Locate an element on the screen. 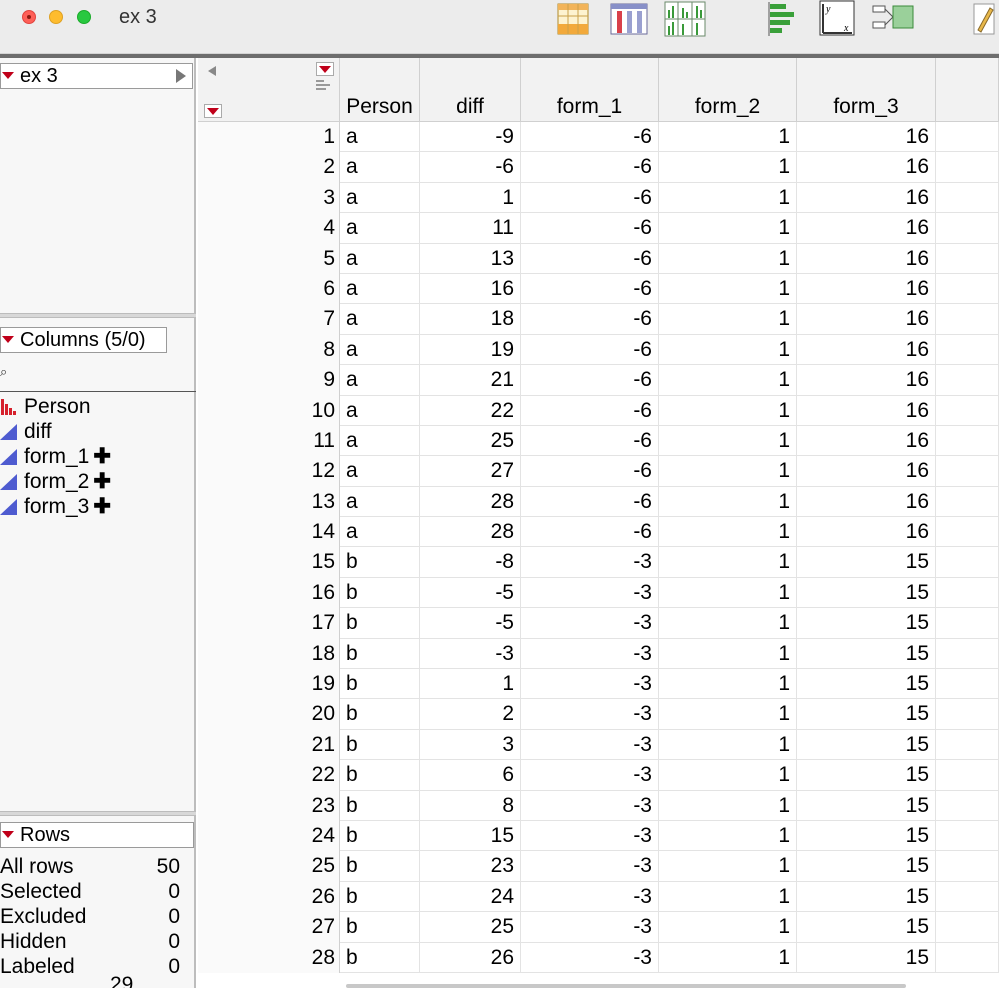 The height and width of the screenshot is (988, 999). table-row: 19 b 1 -3 1 15 is located at coordinates (598, 684).